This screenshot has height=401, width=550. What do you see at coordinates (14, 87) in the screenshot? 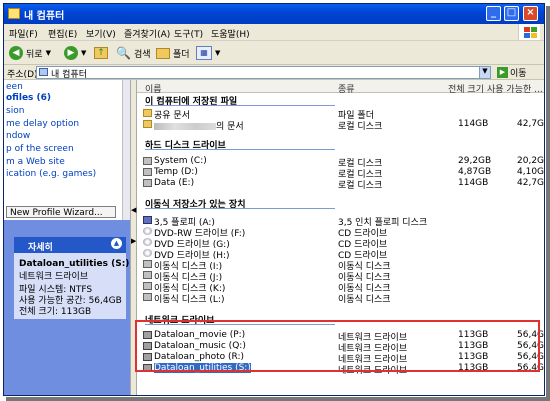
I see `profile-list-item: een` at bounding box center [14, 87].